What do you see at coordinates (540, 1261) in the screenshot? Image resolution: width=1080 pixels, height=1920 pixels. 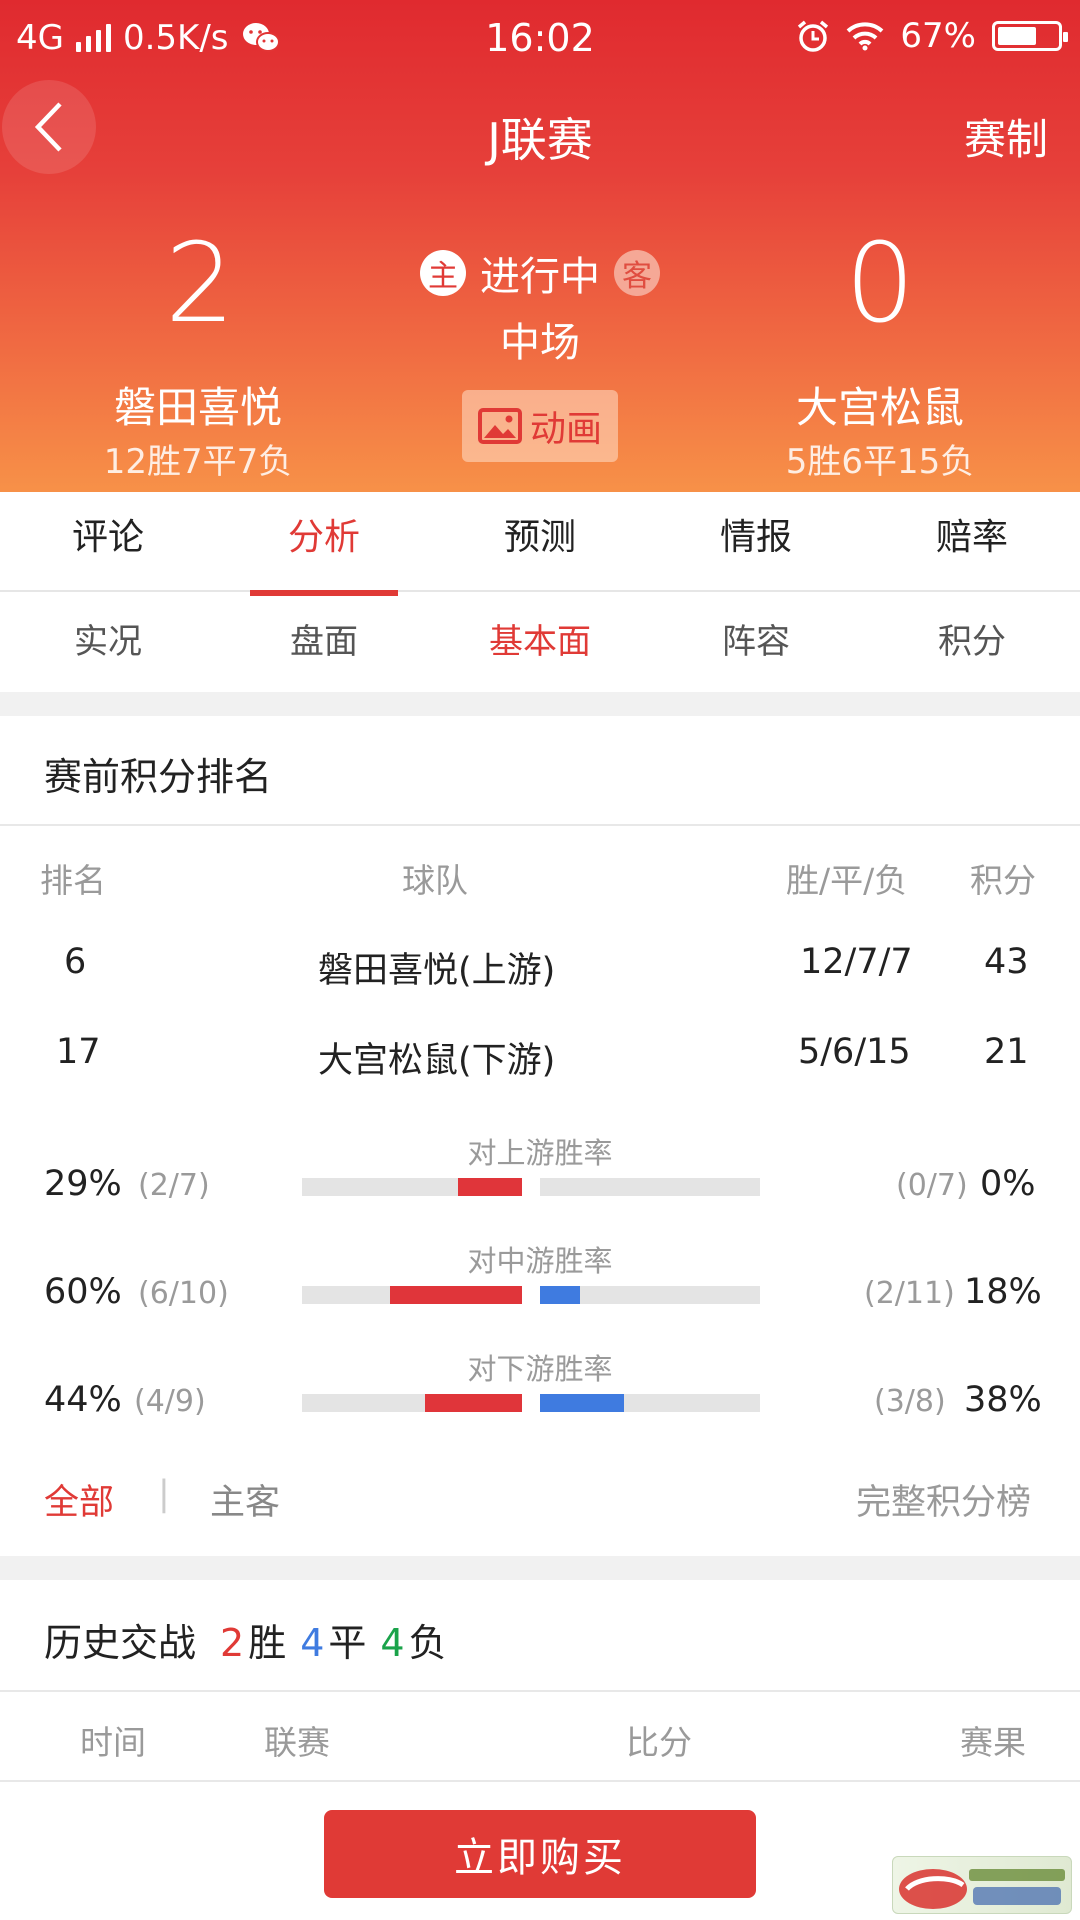 I see `rate-label: 对中游胜率` at bounding box center [540, 1261].